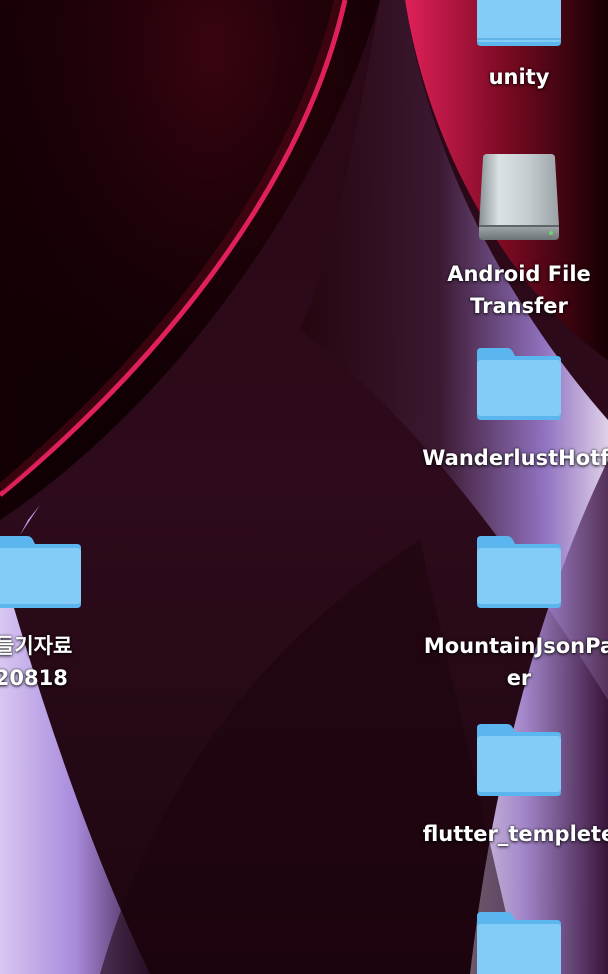 The height and width of the screenshot is (974, 608). What do you see at coordinates (36, 662) in the screenshot?
I see `icon-label: 만들기자료 220818` at bounding box center [36, 662].